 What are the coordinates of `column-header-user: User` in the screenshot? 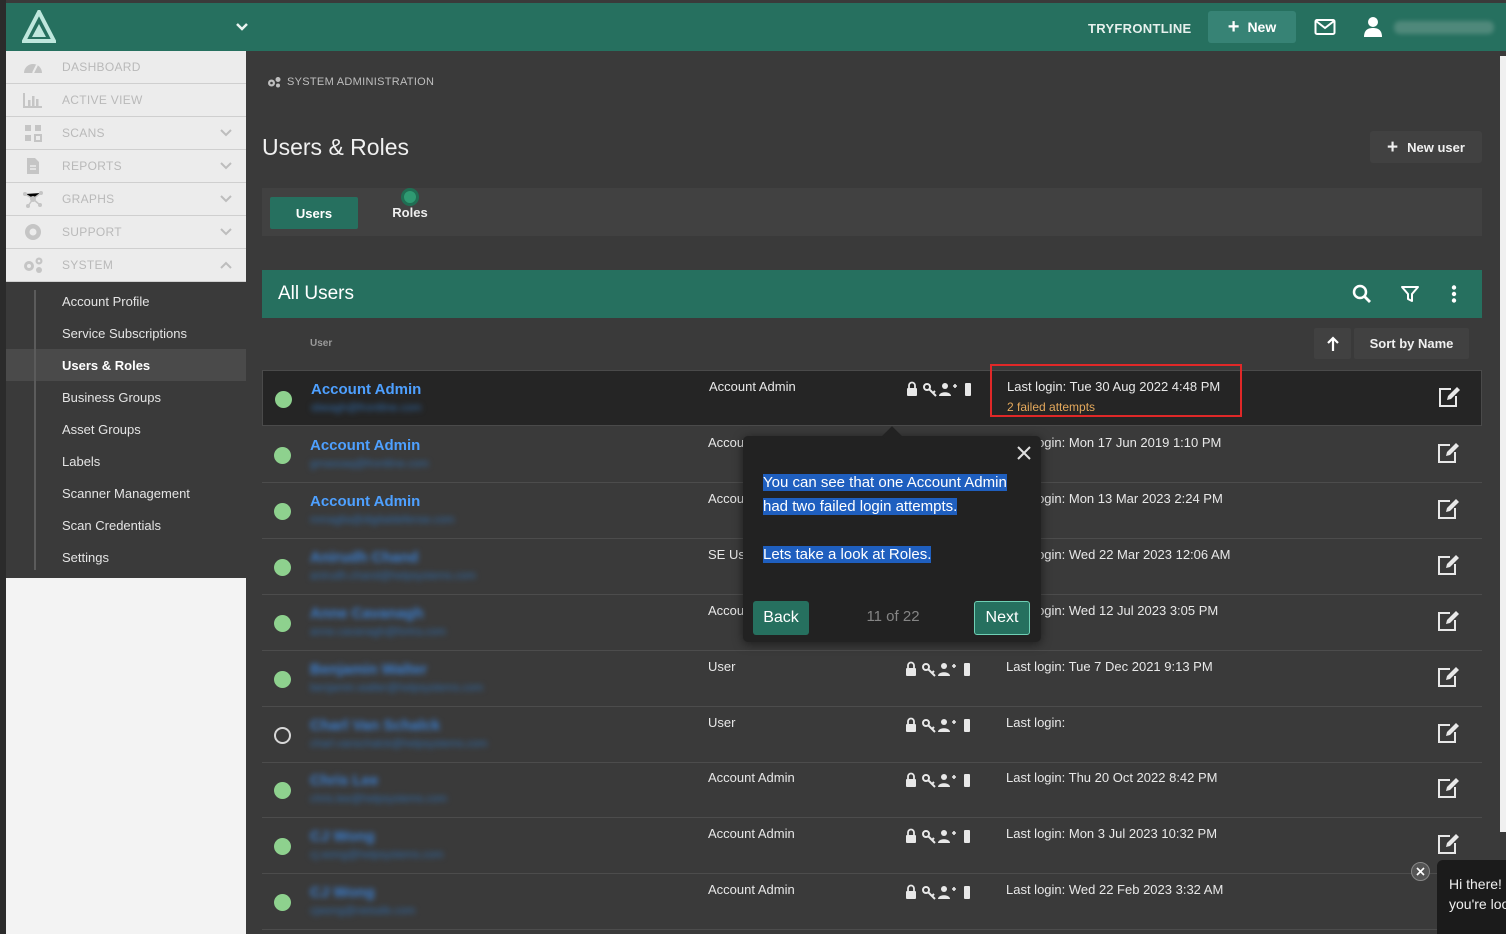 It's located at (321, 343).